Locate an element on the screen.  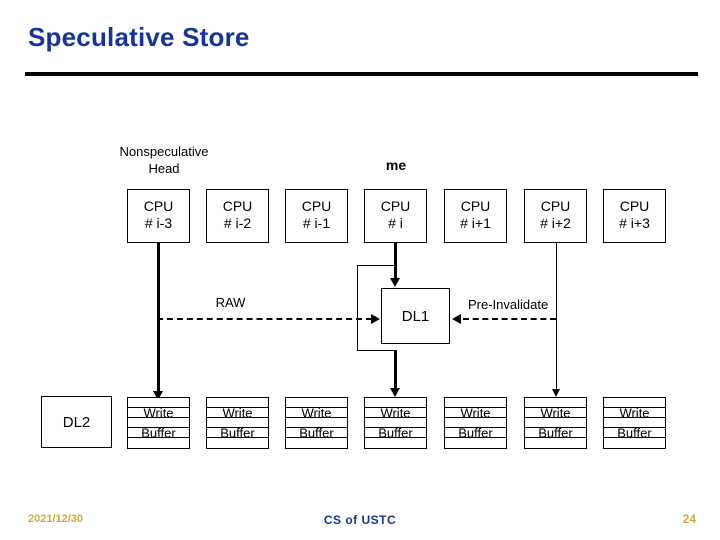
write-buffer-box-4-row-4: Buffer is located at coordinates (395, 432).